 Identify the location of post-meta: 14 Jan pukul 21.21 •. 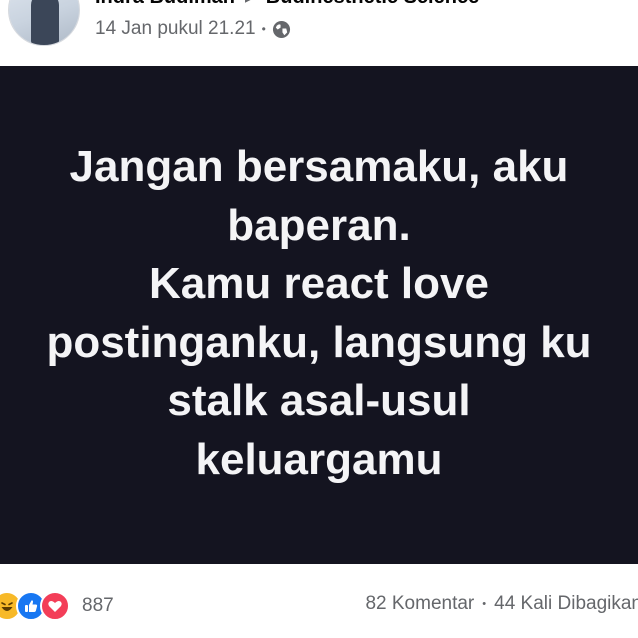
(193, 29).